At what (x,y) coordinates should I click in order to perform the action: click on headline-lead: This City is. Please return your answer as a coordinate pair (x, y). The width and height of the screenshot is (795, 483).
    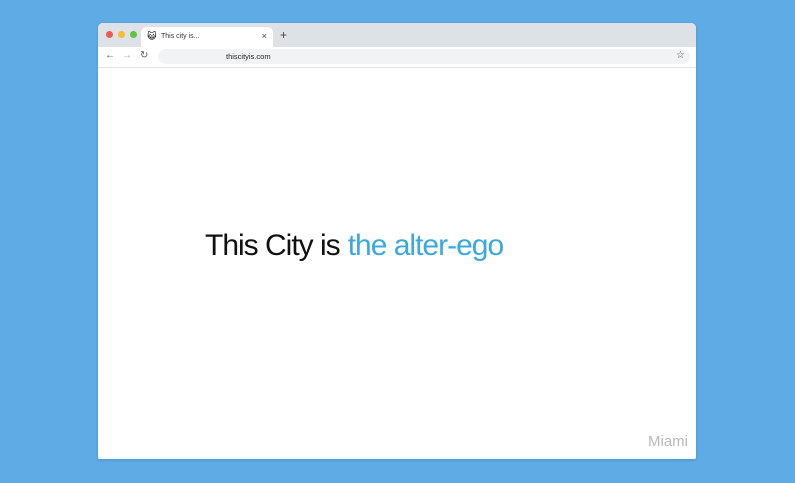
    Looking at the image, I should click on (273, 245).